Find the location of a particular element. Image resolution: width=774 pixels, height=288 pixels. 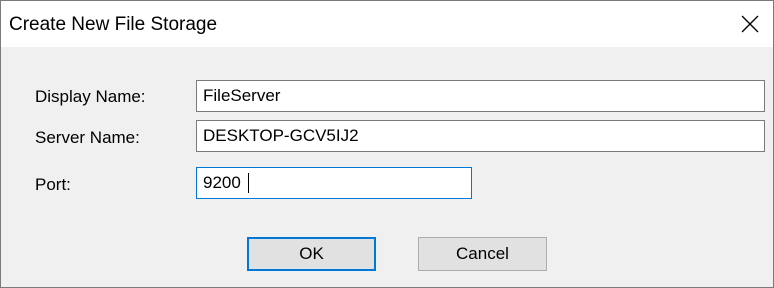

display-name-label: Display Name: is located at coordinates (90, 96).